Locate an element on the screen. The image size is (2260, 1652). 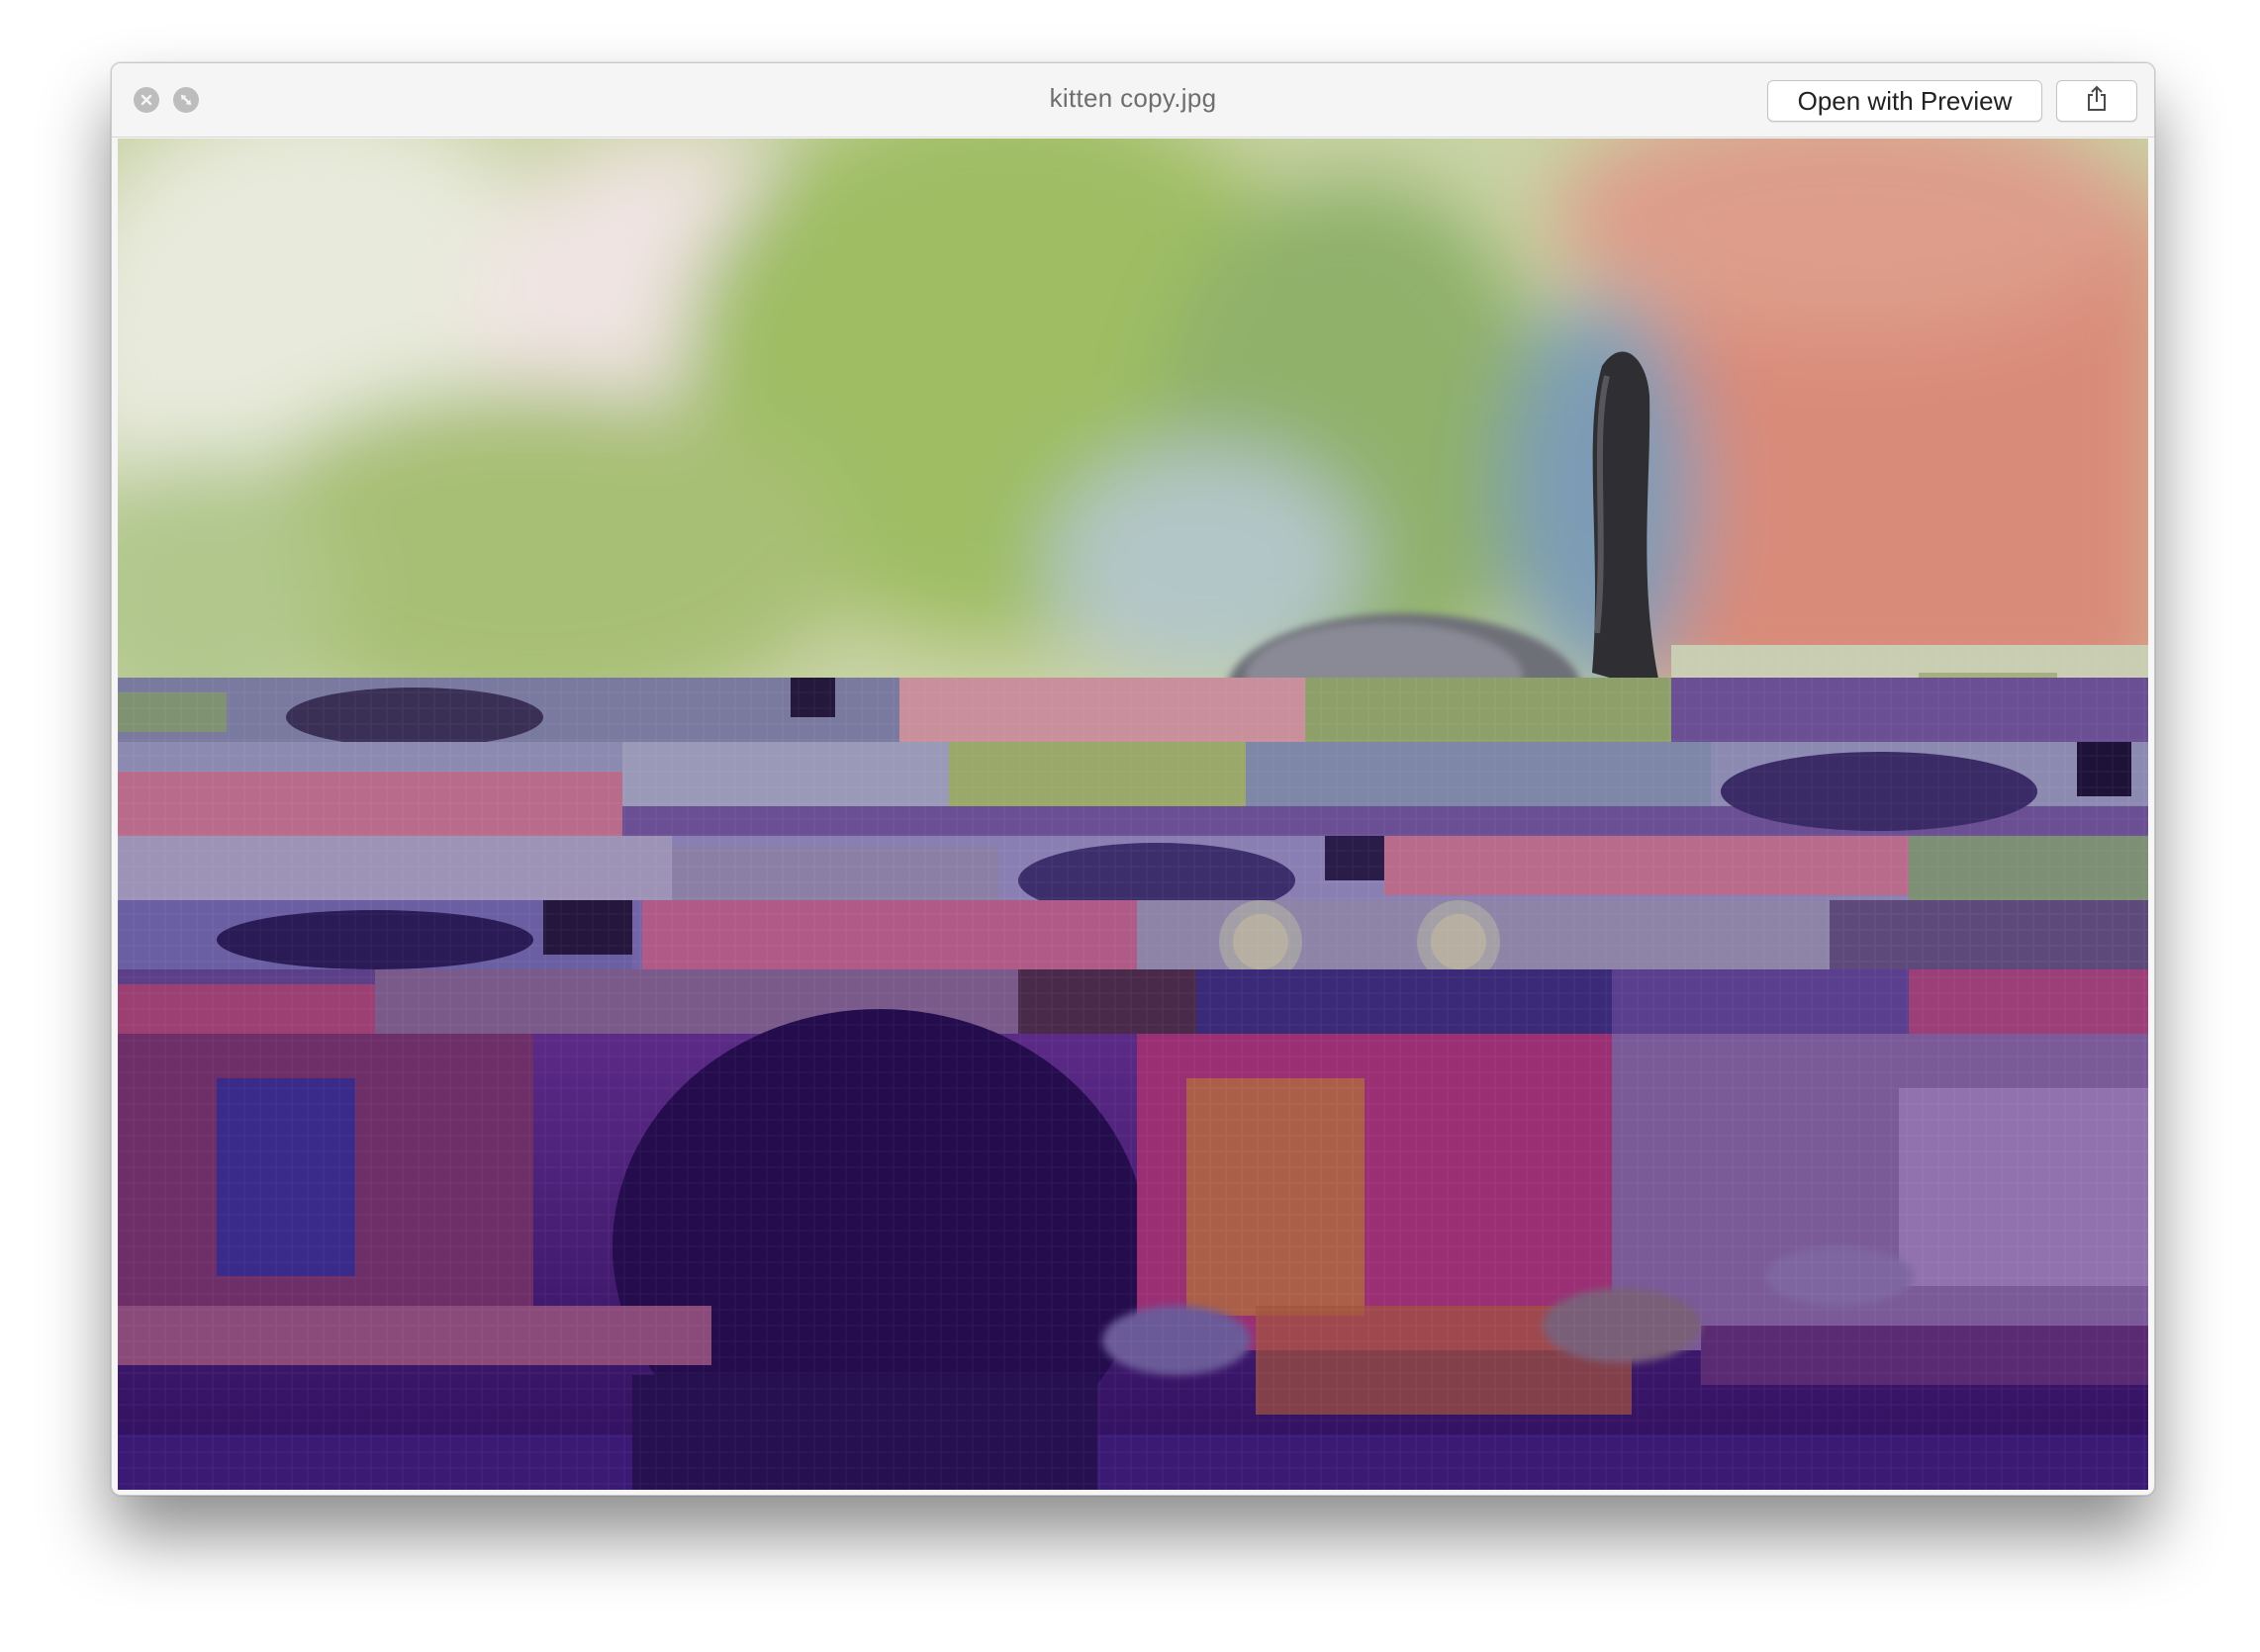
share-icon is located at coordinates (2097, 101).